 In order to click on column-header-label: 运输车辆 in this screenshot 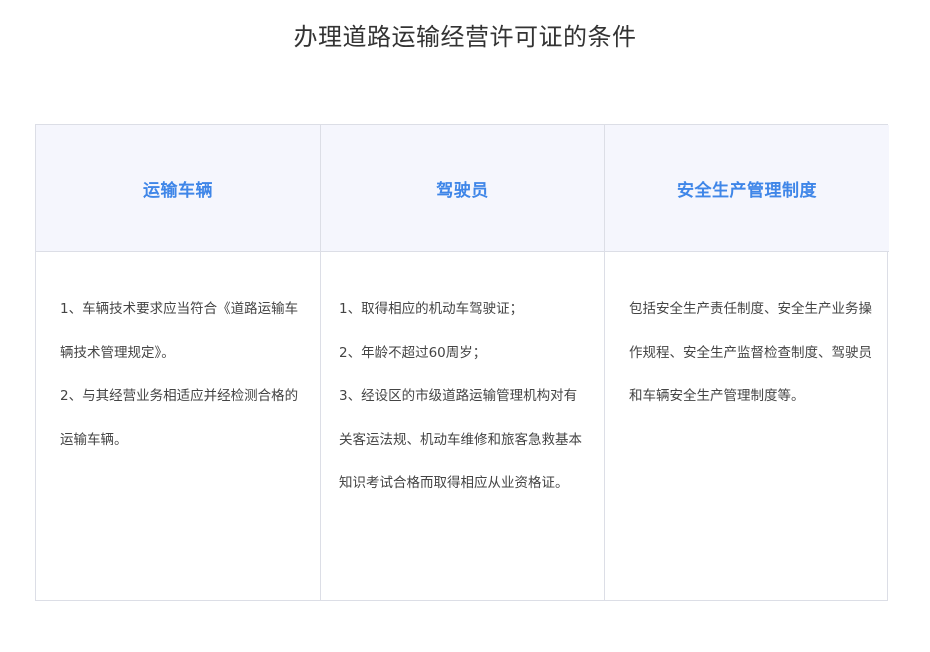, I will do `click(178, 190)`.